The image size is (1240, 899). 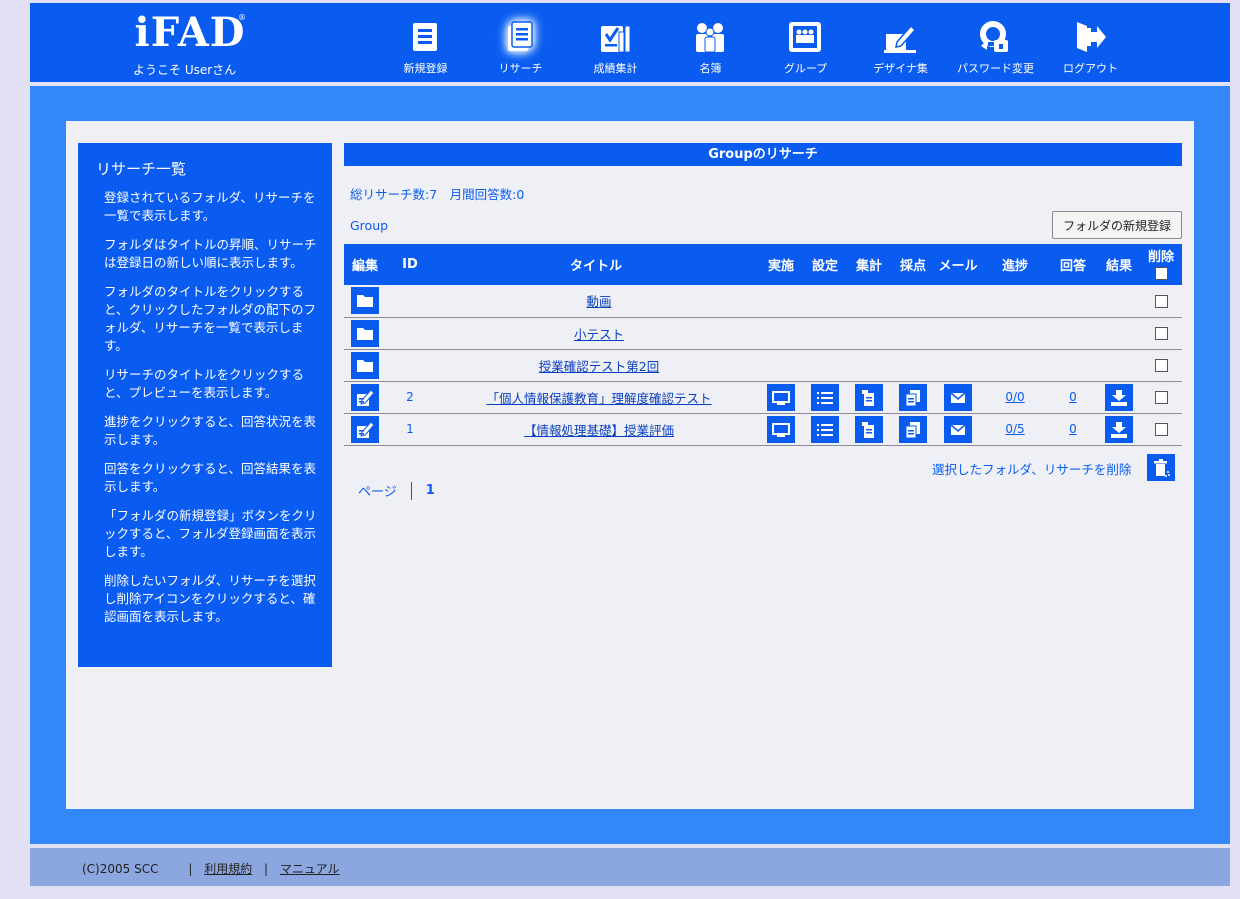 I want to click on bulk-delete-button, so click(x=1161, y=467).